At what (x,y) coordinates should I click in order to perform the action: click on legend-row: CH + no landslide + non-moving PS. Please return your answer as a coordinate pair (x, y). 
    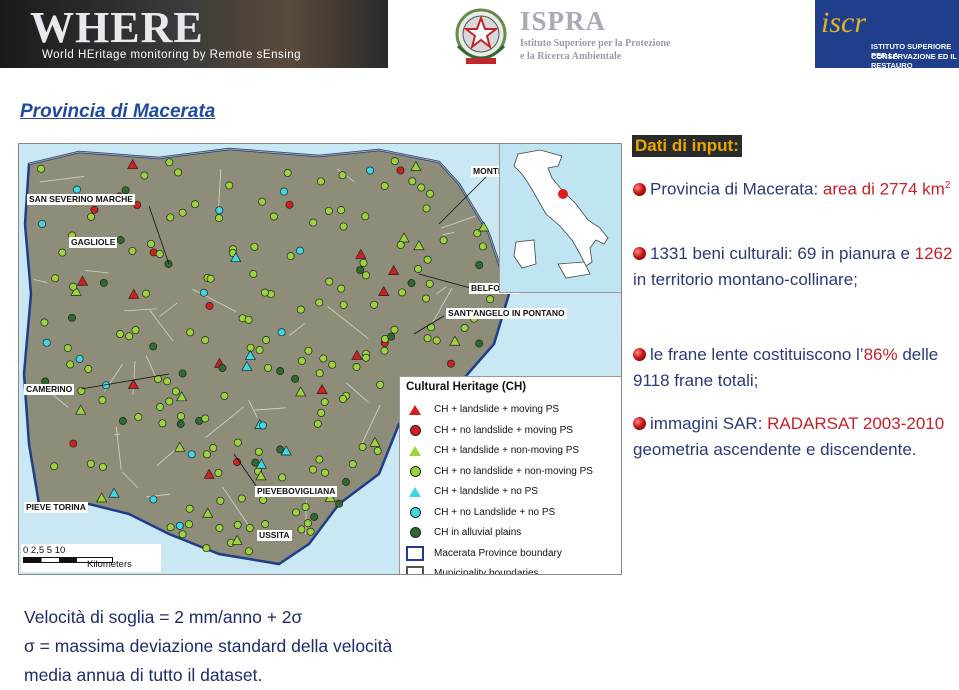
    Looking at the image, I should click on (499, 471).